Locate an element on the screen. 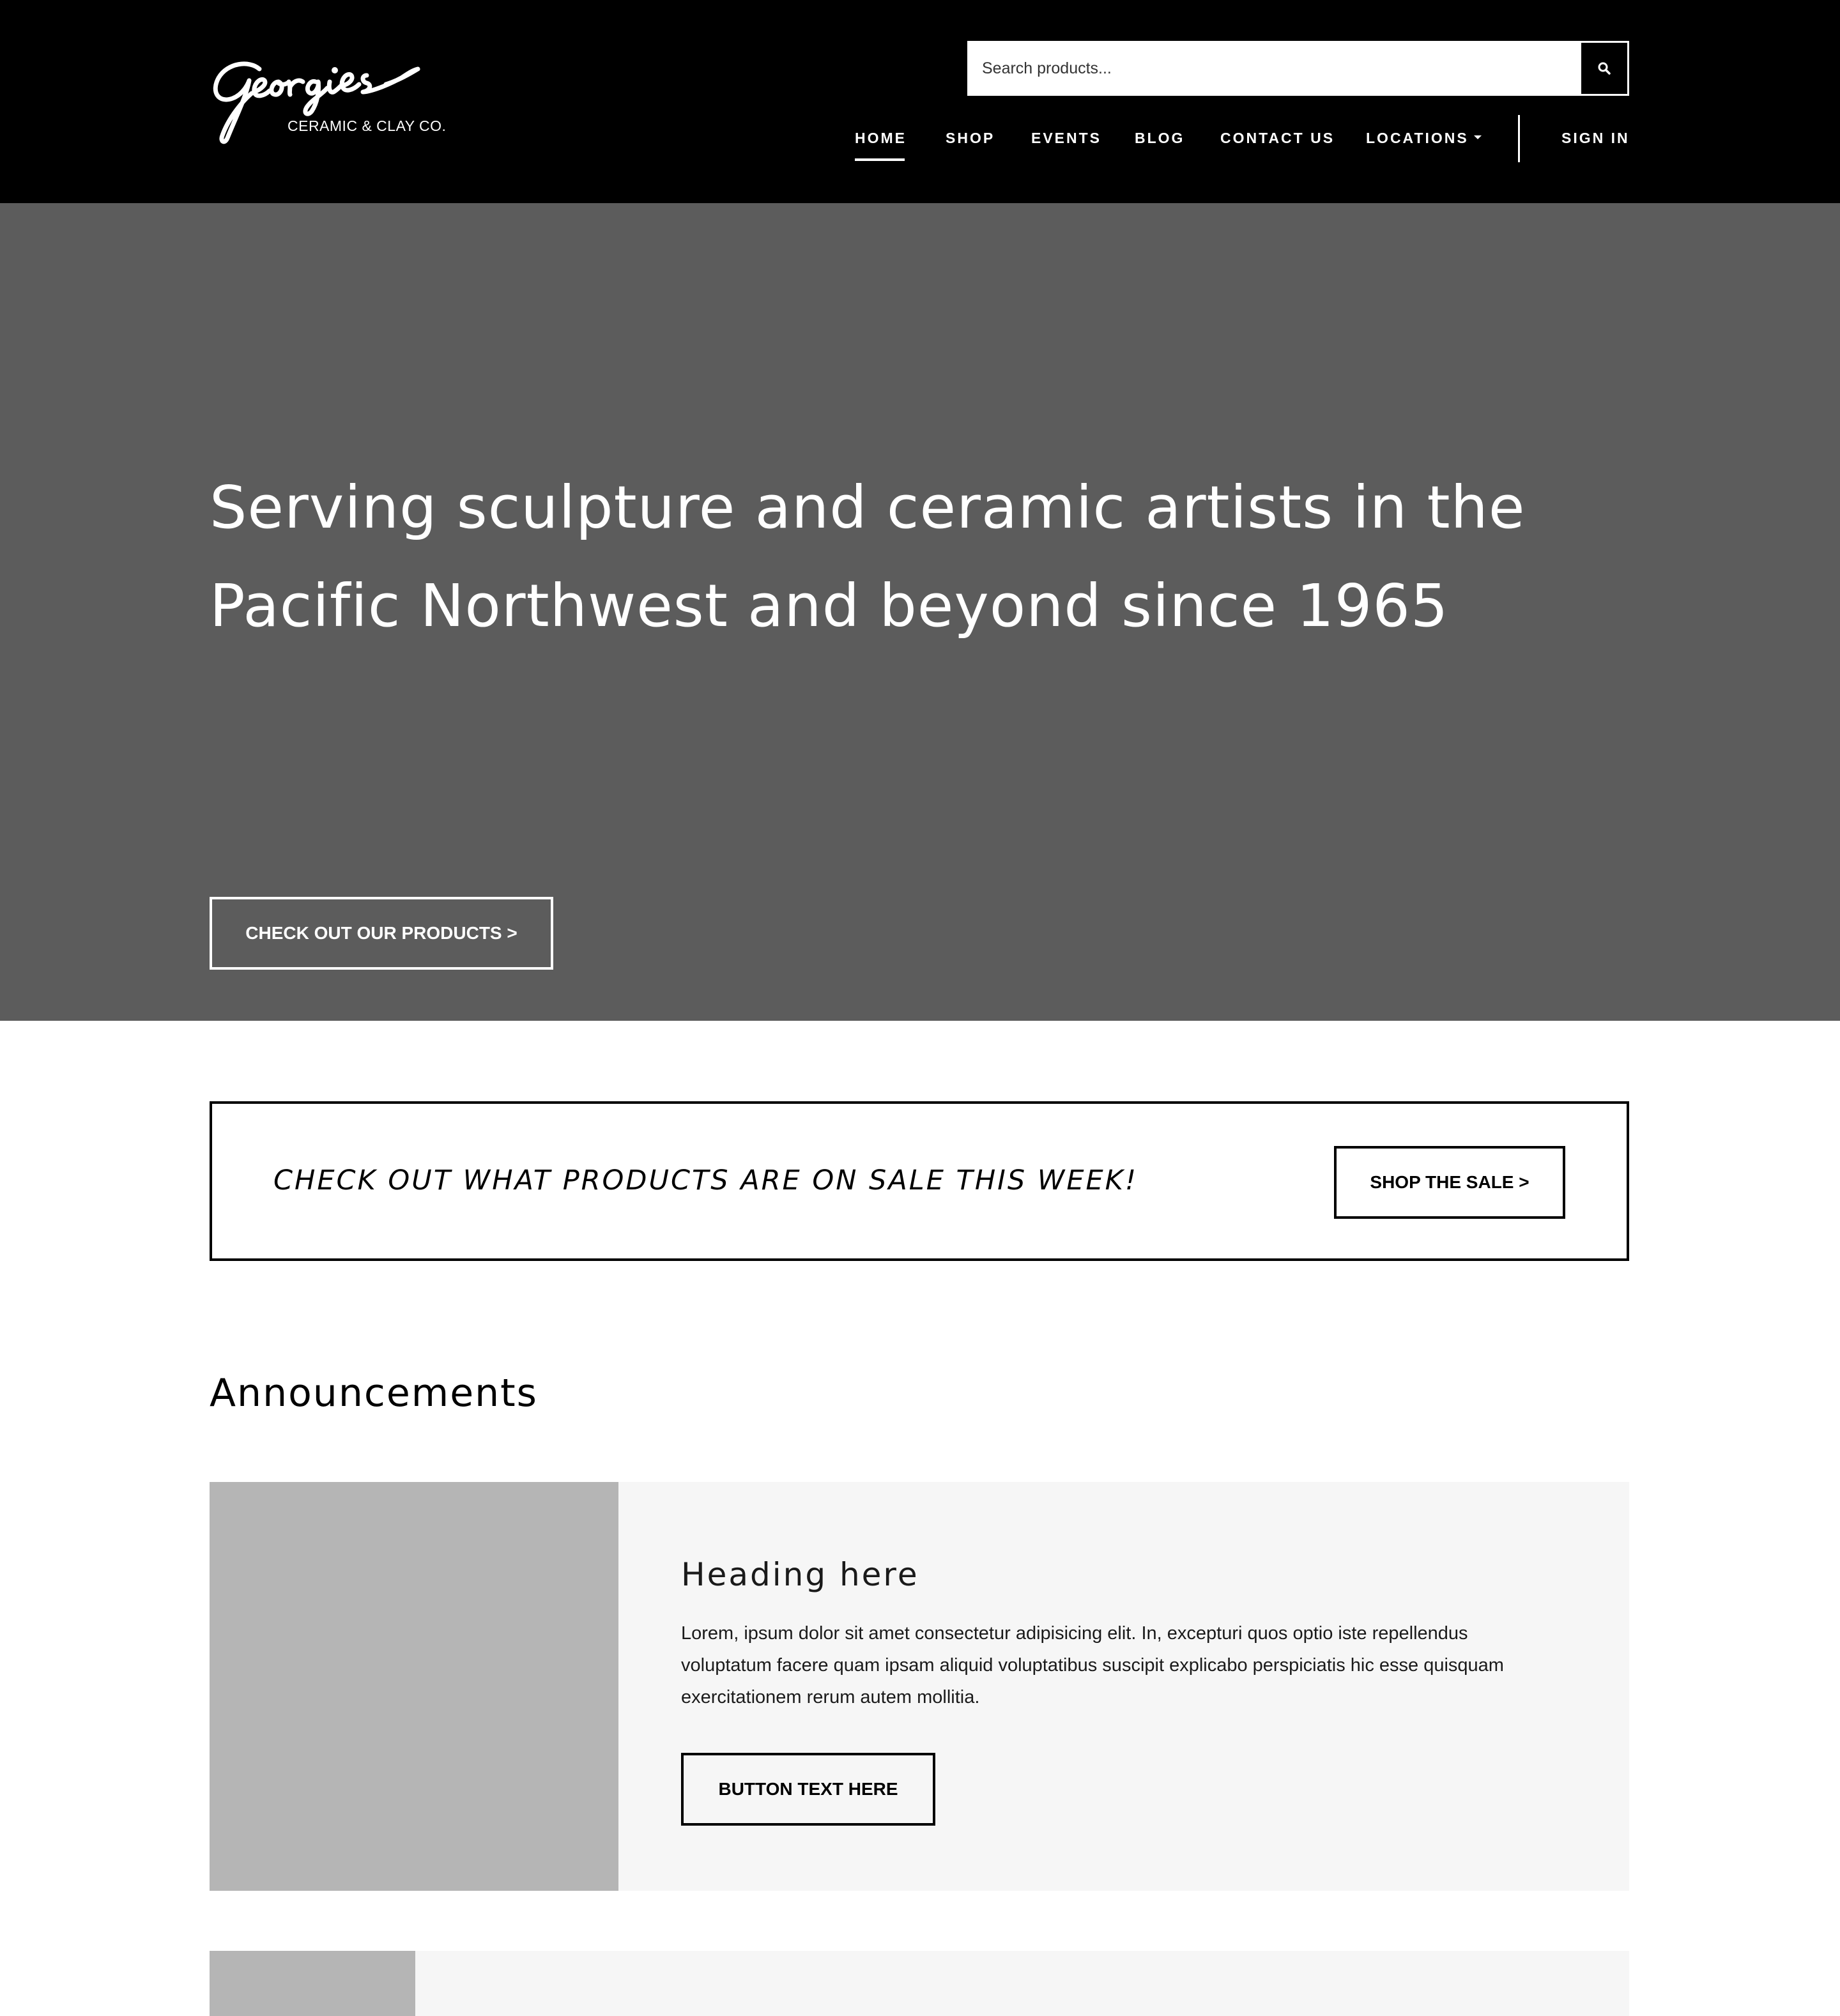  logo: CERAMIC & CLAY CO. is located at coordinates (331, 101).